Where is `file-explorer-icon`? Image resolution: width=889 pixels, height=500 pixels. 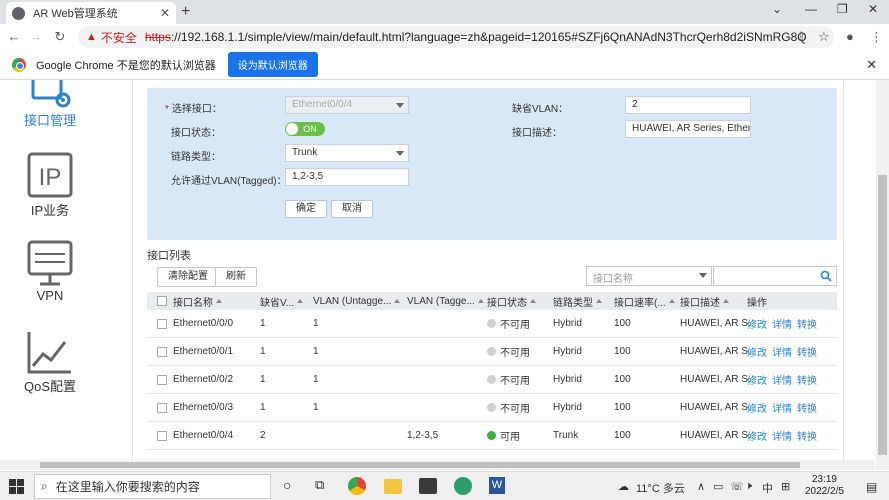 file-explorer-icon is located at coordinates (393, 486).